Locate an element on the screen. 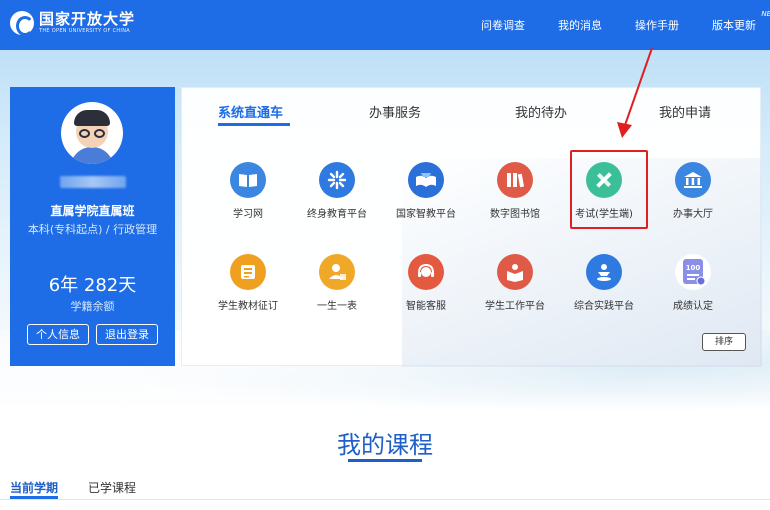  app-one-student-one-form: 一生一表 is located at coordinates (337, 290).